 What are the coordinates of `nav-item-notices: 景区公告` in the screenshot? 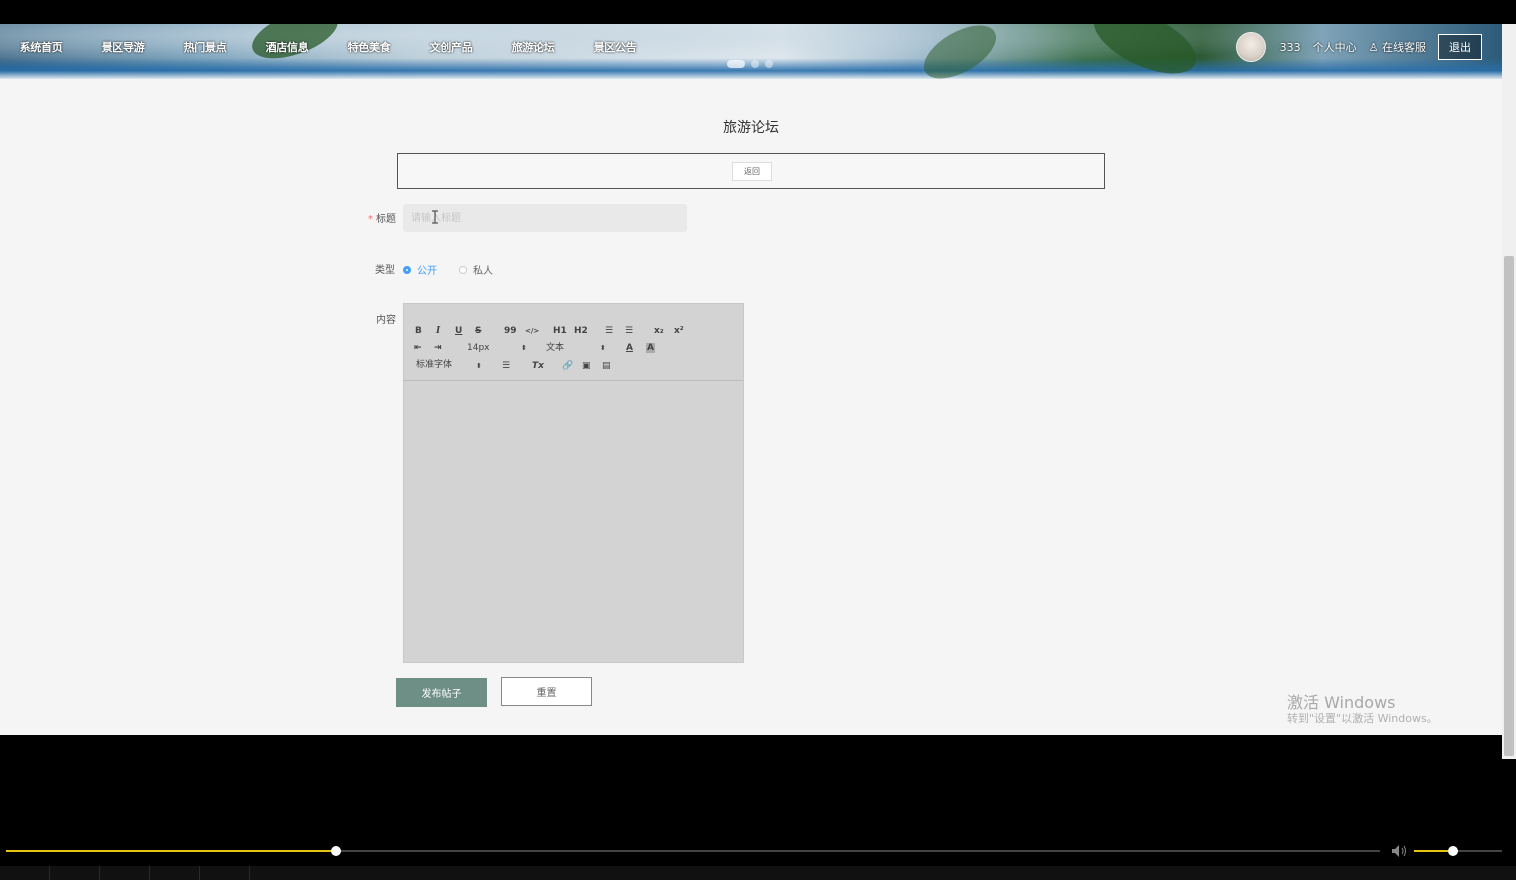 It's located at (615, 47).